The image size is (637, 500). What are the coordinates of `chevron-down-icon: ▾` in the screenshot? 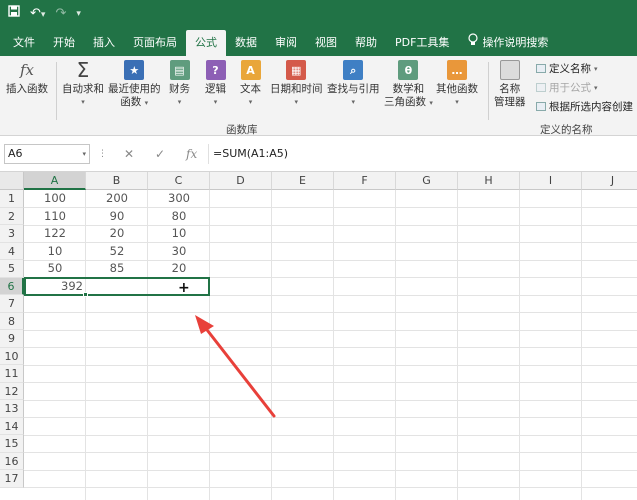 It's located at (84, 154).